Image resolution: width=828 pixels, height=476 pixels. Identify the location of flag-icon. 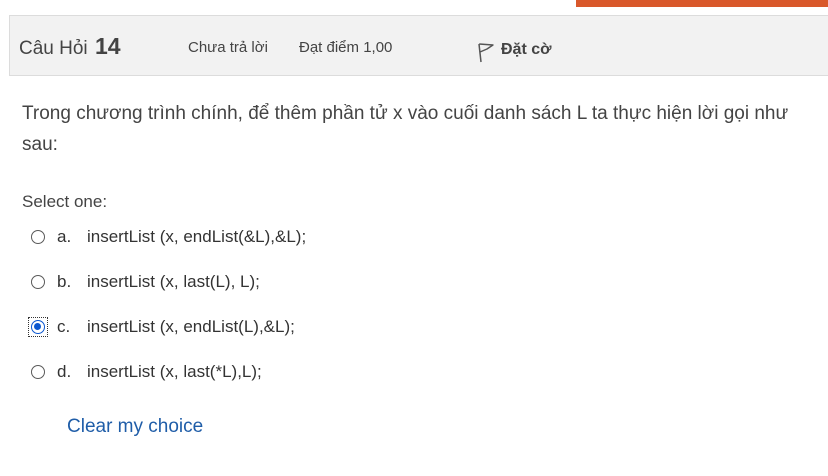
(486, 53).